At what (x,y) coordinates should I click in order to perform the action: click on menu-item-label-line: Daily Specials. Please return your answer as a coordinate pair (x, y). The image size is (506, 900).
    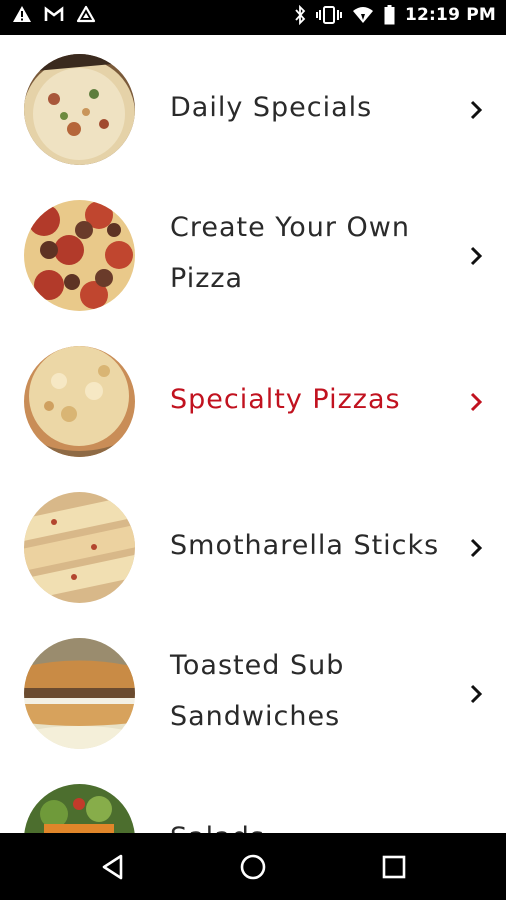
    Looking at the image, I should click on (271, 107).